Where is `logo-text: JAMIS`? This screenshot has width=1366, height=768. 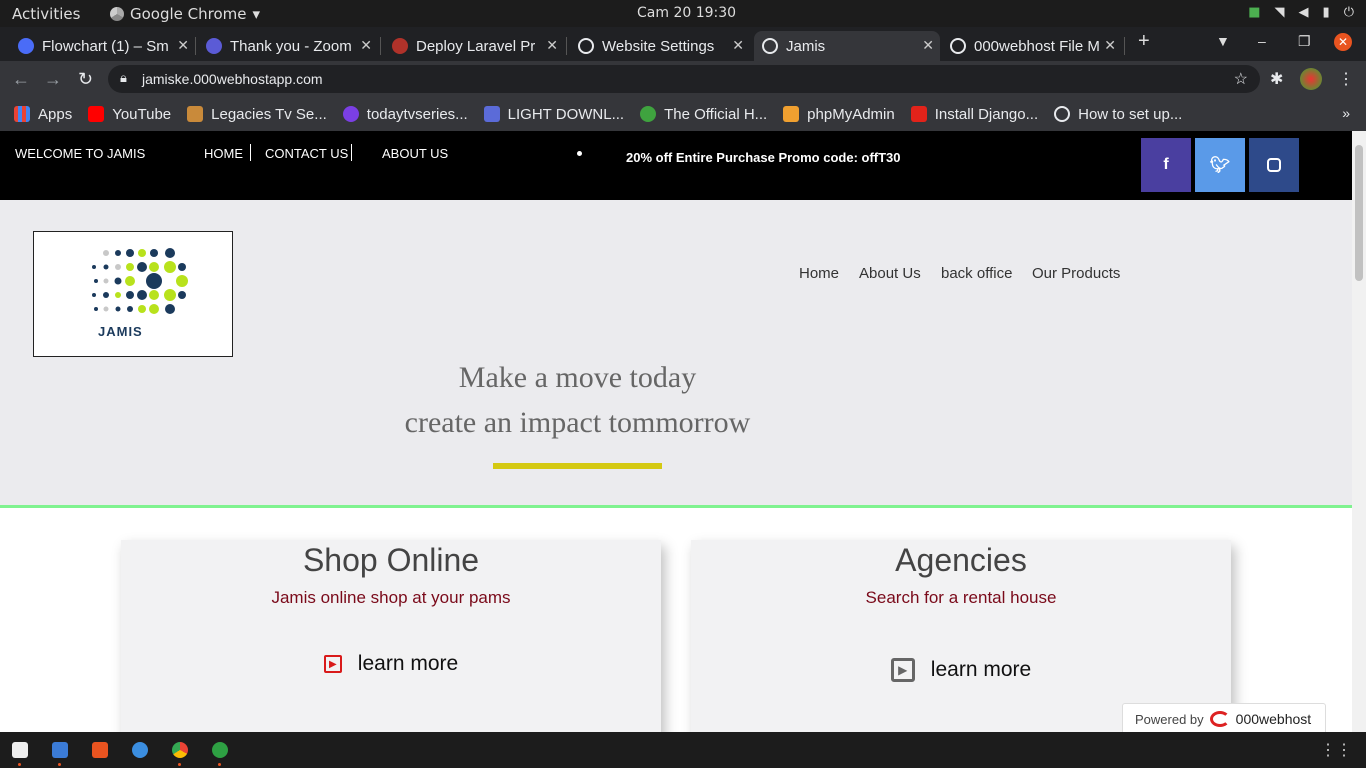 logo-text: JAMIS is located at coordinates (120, 331).